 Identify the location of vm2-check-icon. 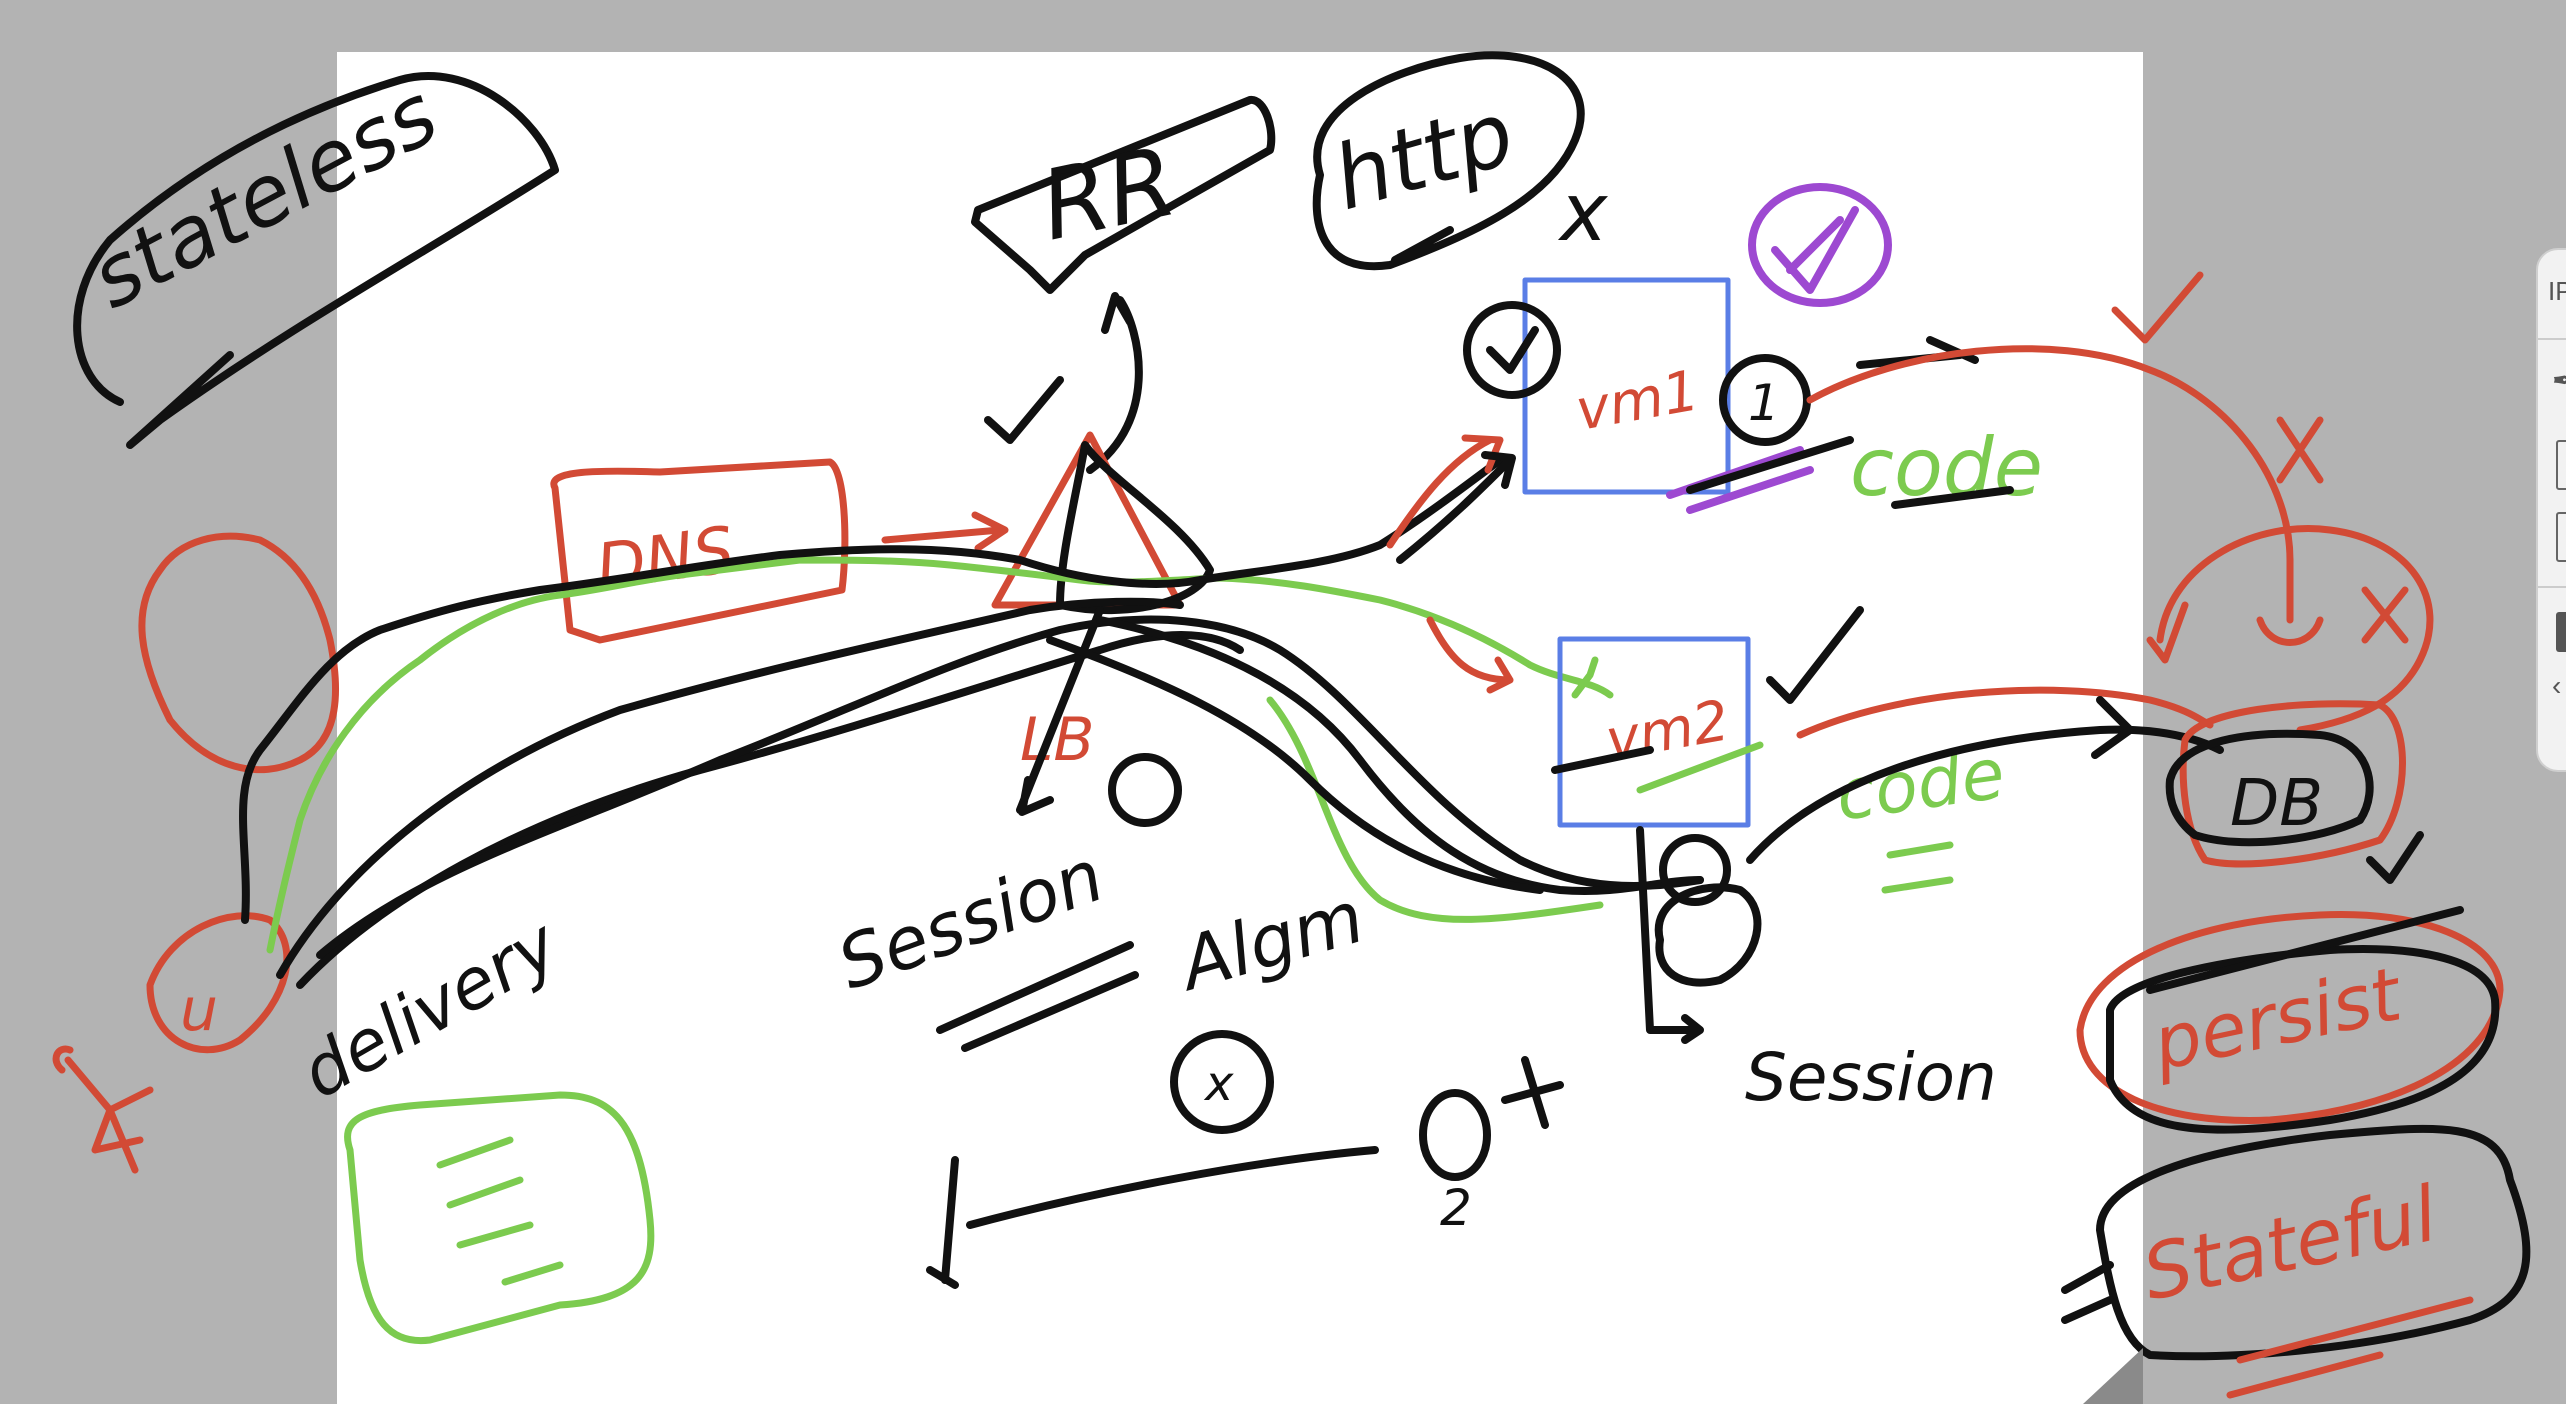
(1815, 655).